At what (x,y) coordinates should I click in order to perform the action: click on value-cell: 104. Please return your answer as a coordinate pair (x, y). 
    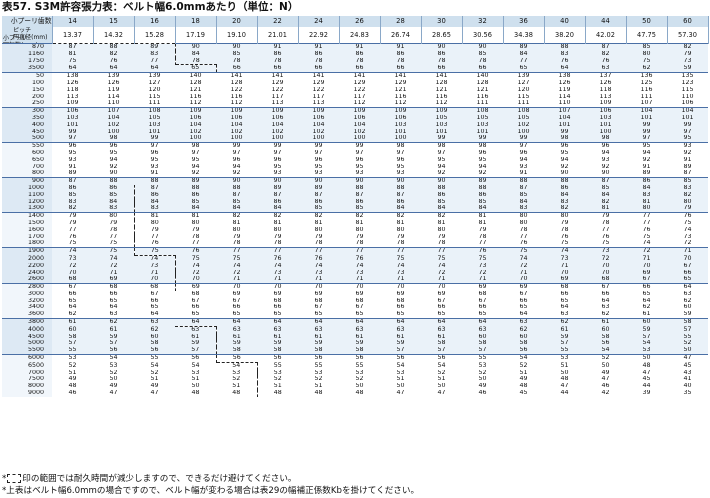
    Looking at the image, I should click on (359, 124).